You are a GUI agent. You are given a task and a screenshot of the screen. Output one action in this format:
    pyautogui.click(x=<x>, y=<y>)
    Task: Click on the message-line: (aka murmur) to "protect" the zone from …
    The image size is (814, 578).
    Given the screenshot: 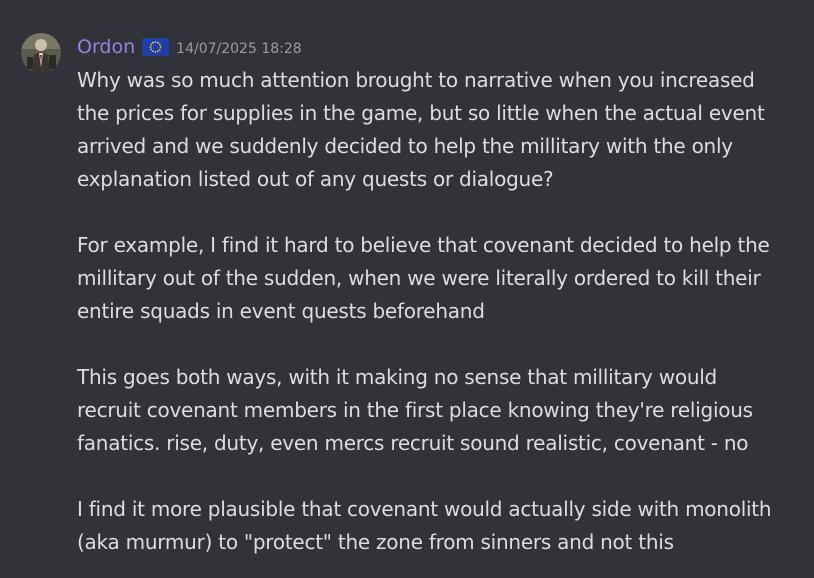 What is the action you would take?
    pyautogui.click(x=375, y=542)
    